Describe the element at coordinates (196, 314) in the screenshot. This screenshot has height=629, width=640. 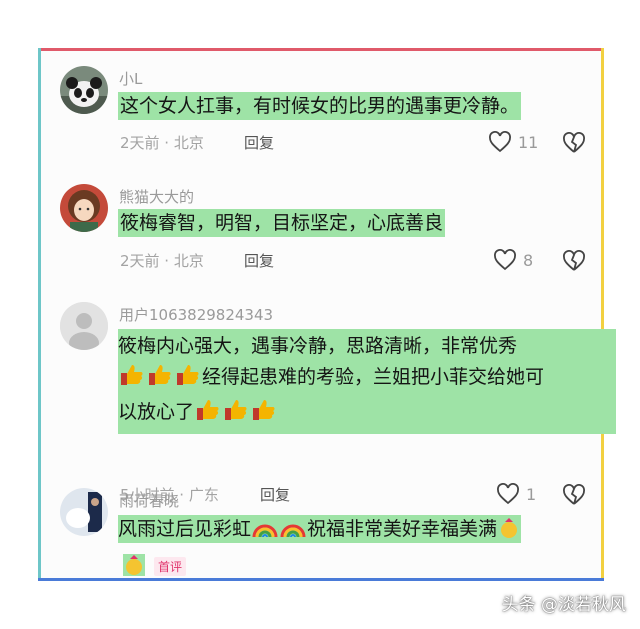
I see `comment-username: 用户1063829824343` at that location.